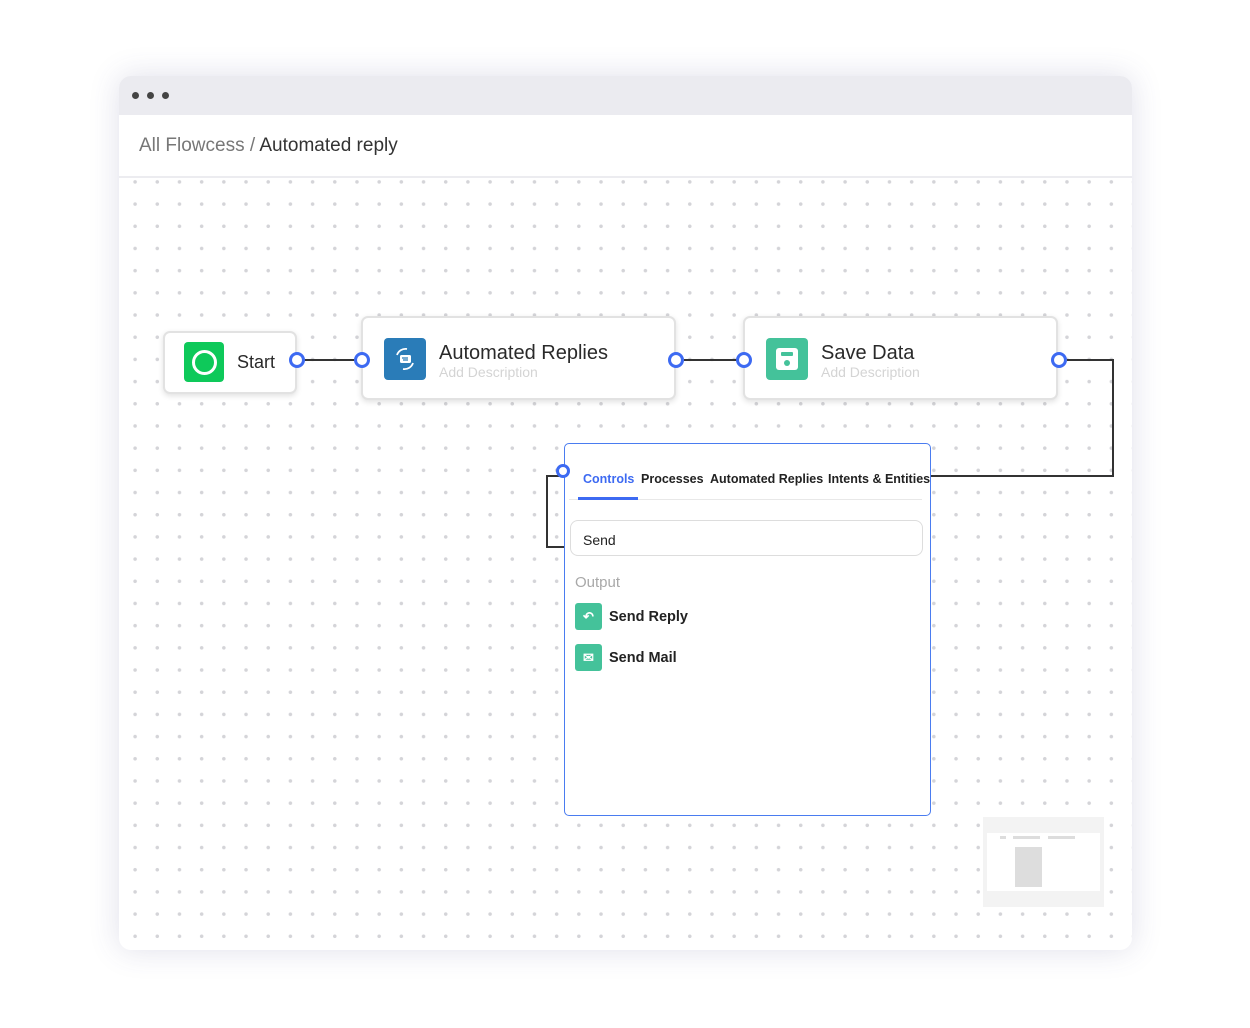 This screenshot has width=1250, height=1028. What do you see at coordinates (879, 479) in the screenshot?
I see `tab-intents-entities: Intents & Entities` at bounding box center [879, 479].